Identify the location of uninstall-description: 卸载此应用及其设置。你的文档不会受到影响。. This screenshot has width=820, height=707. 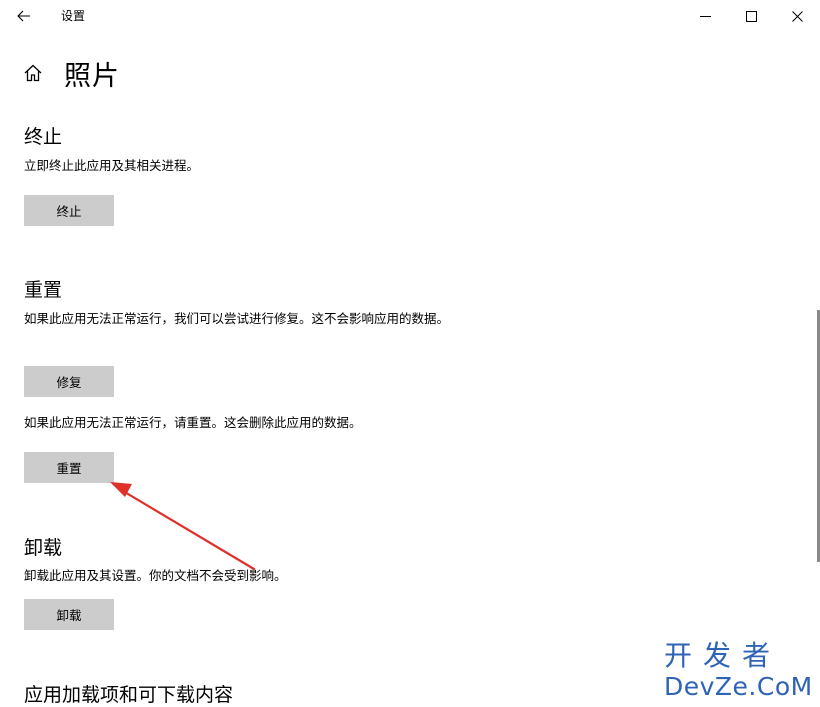
(155, 575).